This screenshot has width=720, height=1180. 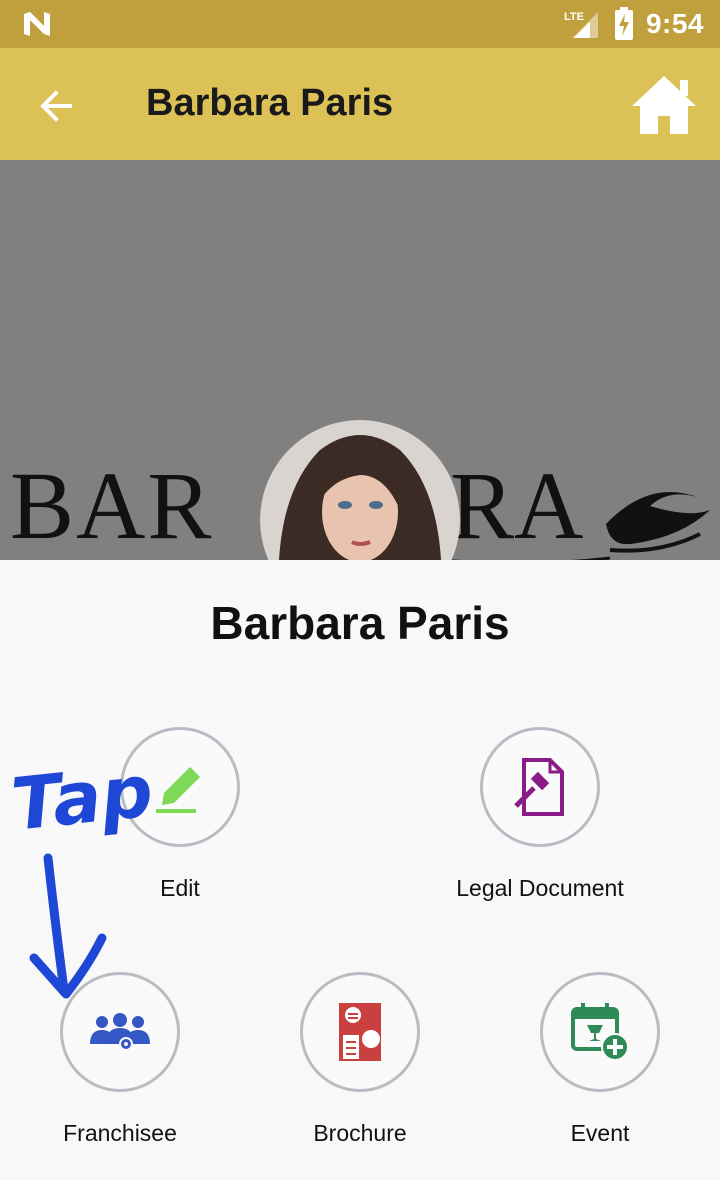 I want to click on back-arrow-icon, so click(x=56, y=106).